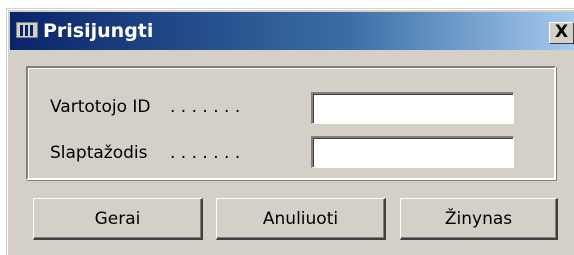  What do you see at coordinates (100, 107) in the screenshot?
I see `user-id-label: Vartotojo ID` at bounding box center [100, 107].